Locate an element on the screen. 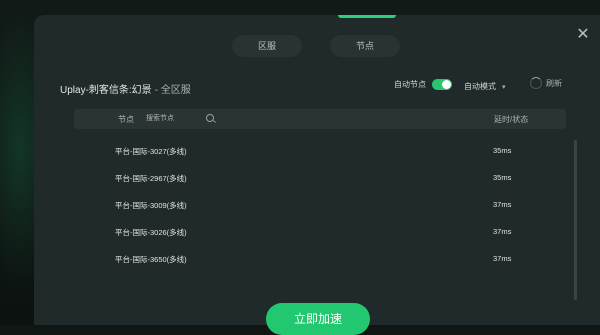 This screenshot has width=600, height=335. node-name: 平台-国际-3026(多线) is located at coordinates (151, 232).